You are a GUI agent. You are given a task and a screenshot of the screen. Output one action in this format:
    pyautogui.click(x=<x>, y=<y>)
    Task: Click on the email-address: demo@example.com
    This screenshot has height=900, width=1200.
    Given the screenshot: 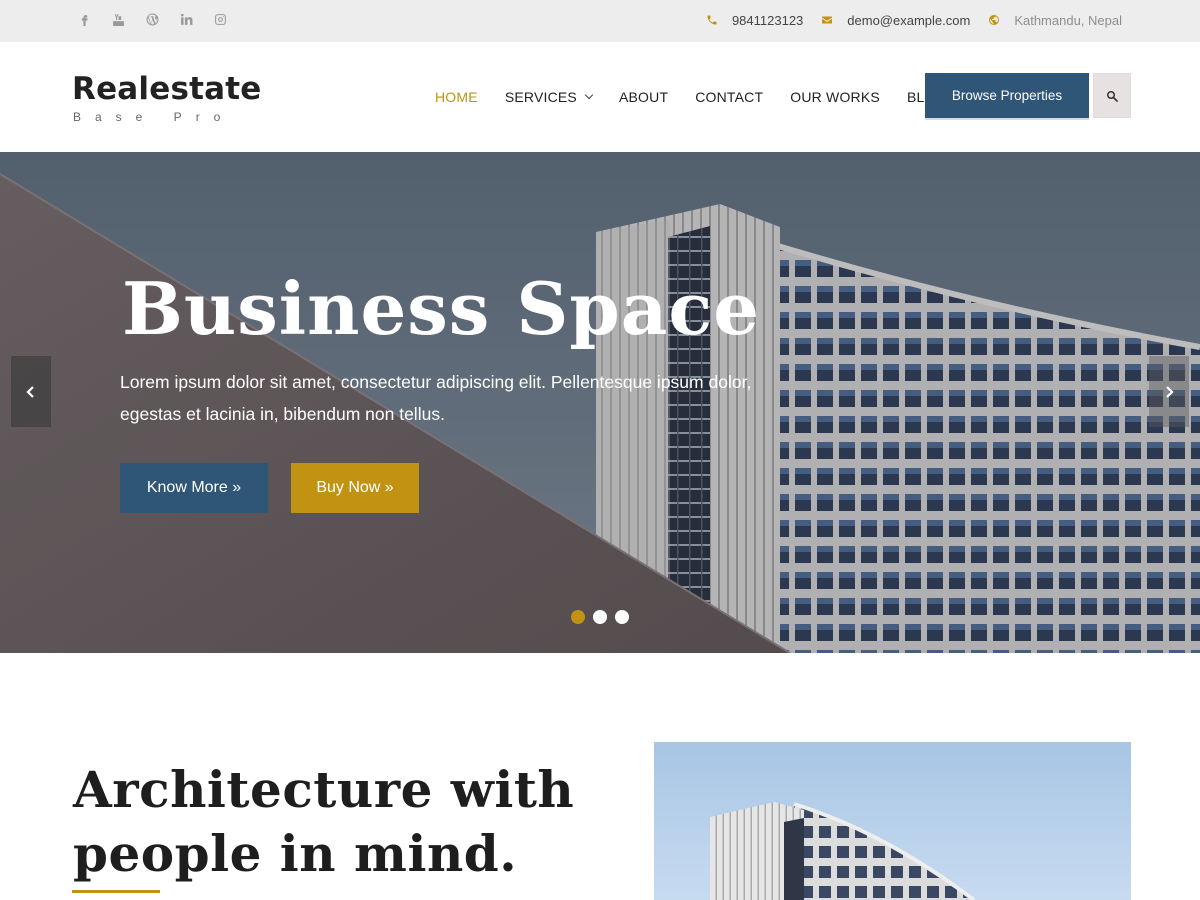 What is the action you would take?
    pyautogui.click(x=909, y=20)
    